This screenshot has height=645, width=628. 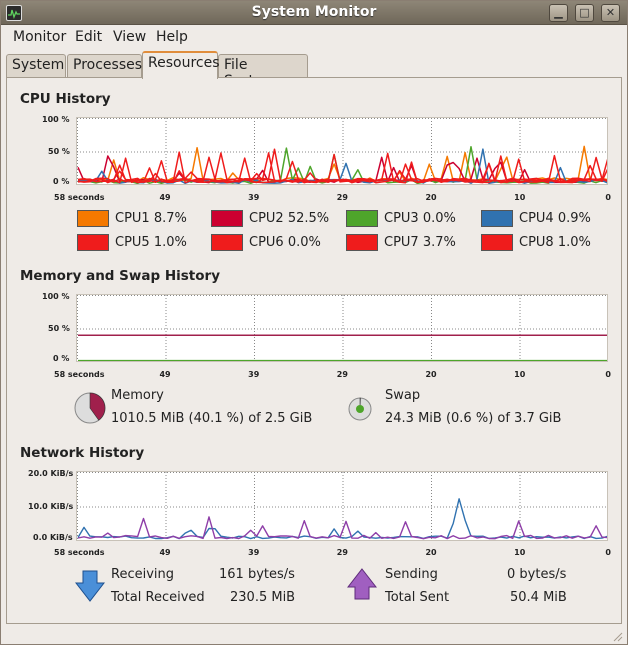 What do you see at coordinates (555, 242) in the screenshot?
I see `cpu-legend-label: CPU8 1.0%` at bounding box center [555, 242].